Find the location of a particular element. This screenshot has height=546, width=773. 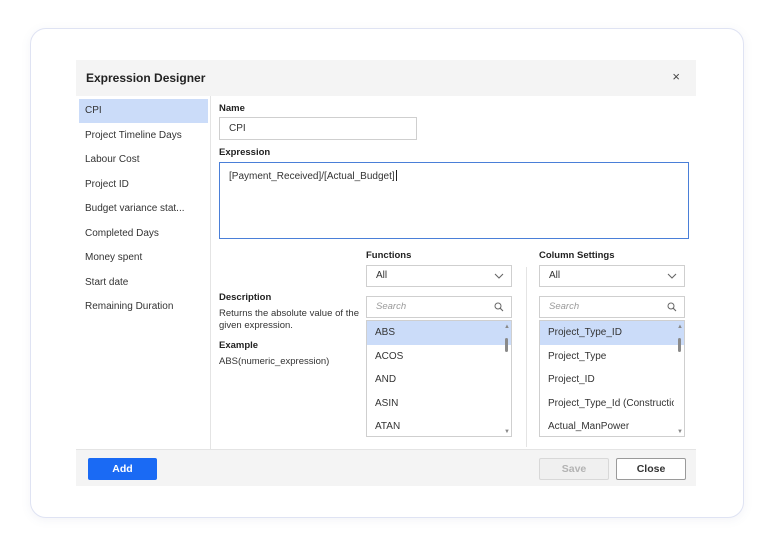

sidebar-item-project-timeline-days: Project Timeline Days is located at coordinates (143, 136).